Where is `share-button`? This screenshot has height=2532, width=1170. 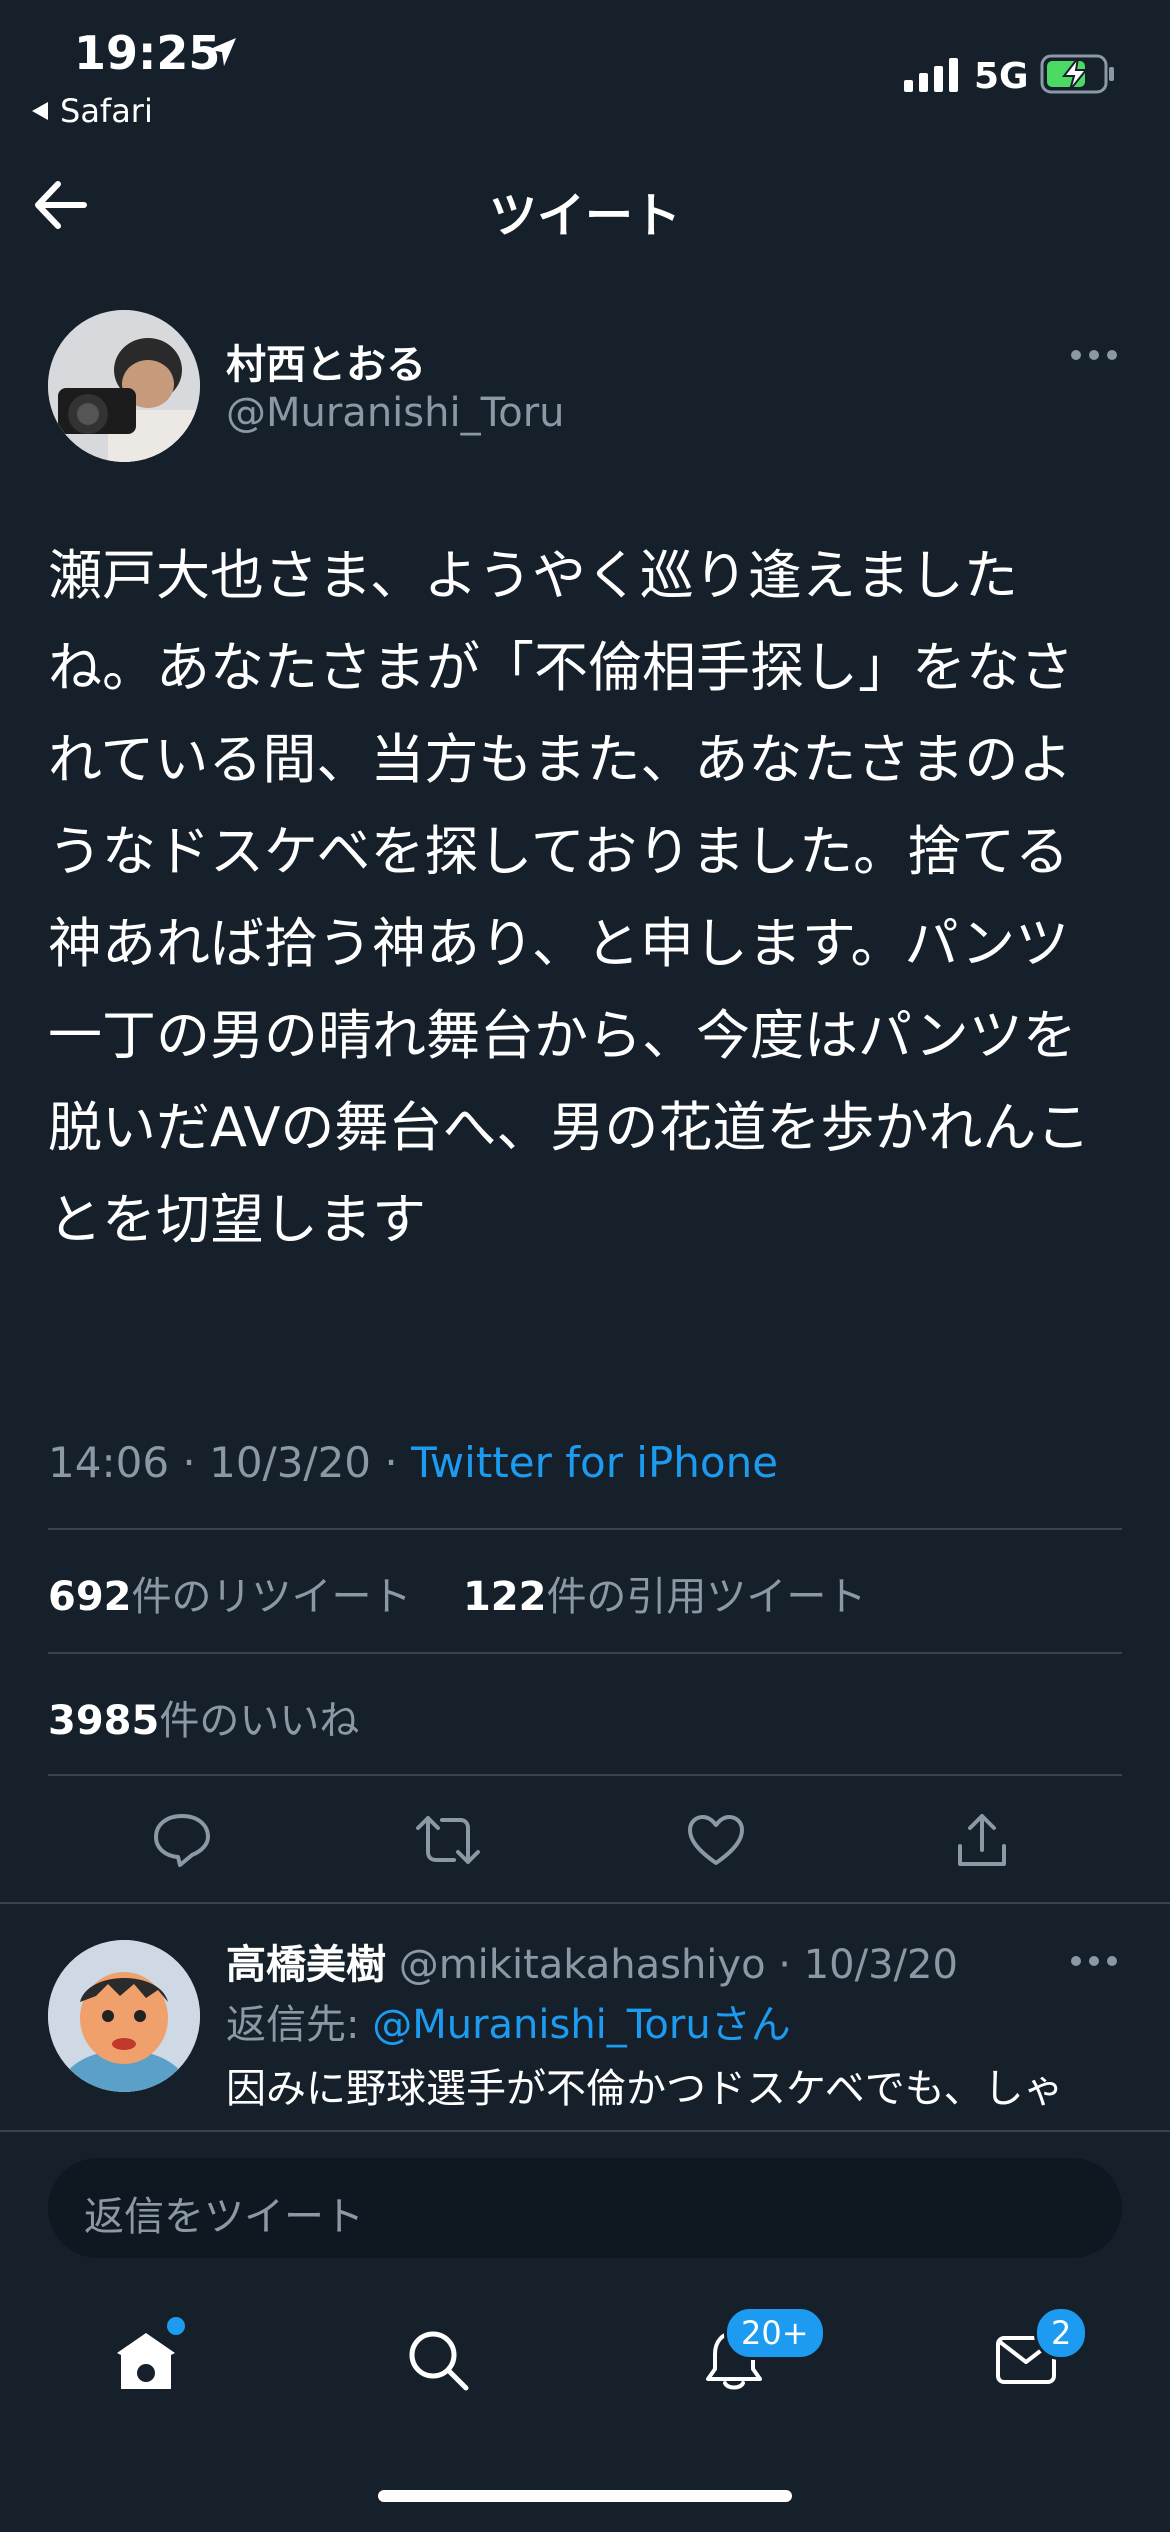 share-button is located at coordinates (982, 1840).